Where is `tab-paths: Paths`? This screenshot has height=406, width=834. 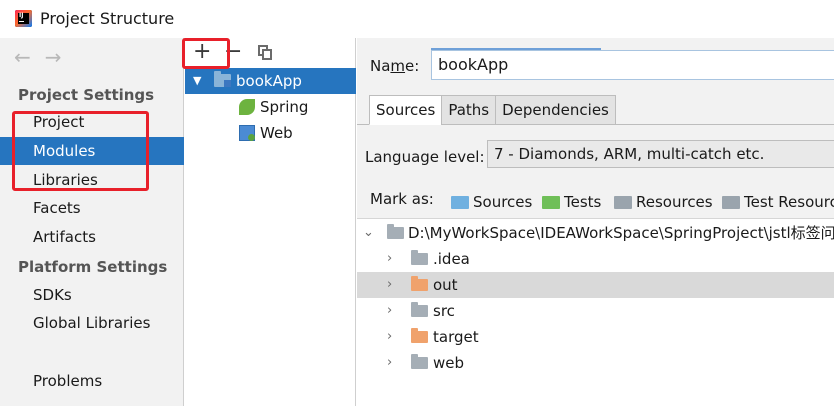
tab-paths: Paths is located at coordinates (469, 110).